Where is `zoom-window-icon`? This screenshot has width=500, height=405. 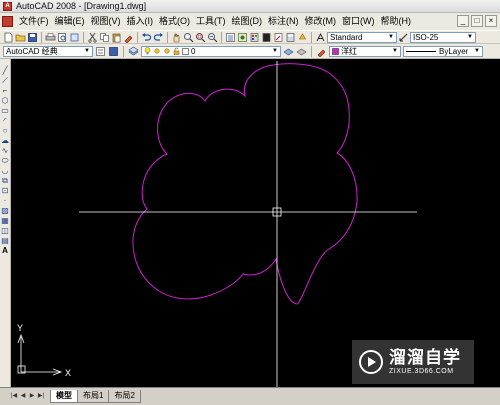 zoom-window-icon is located at coordinates (200, 37).